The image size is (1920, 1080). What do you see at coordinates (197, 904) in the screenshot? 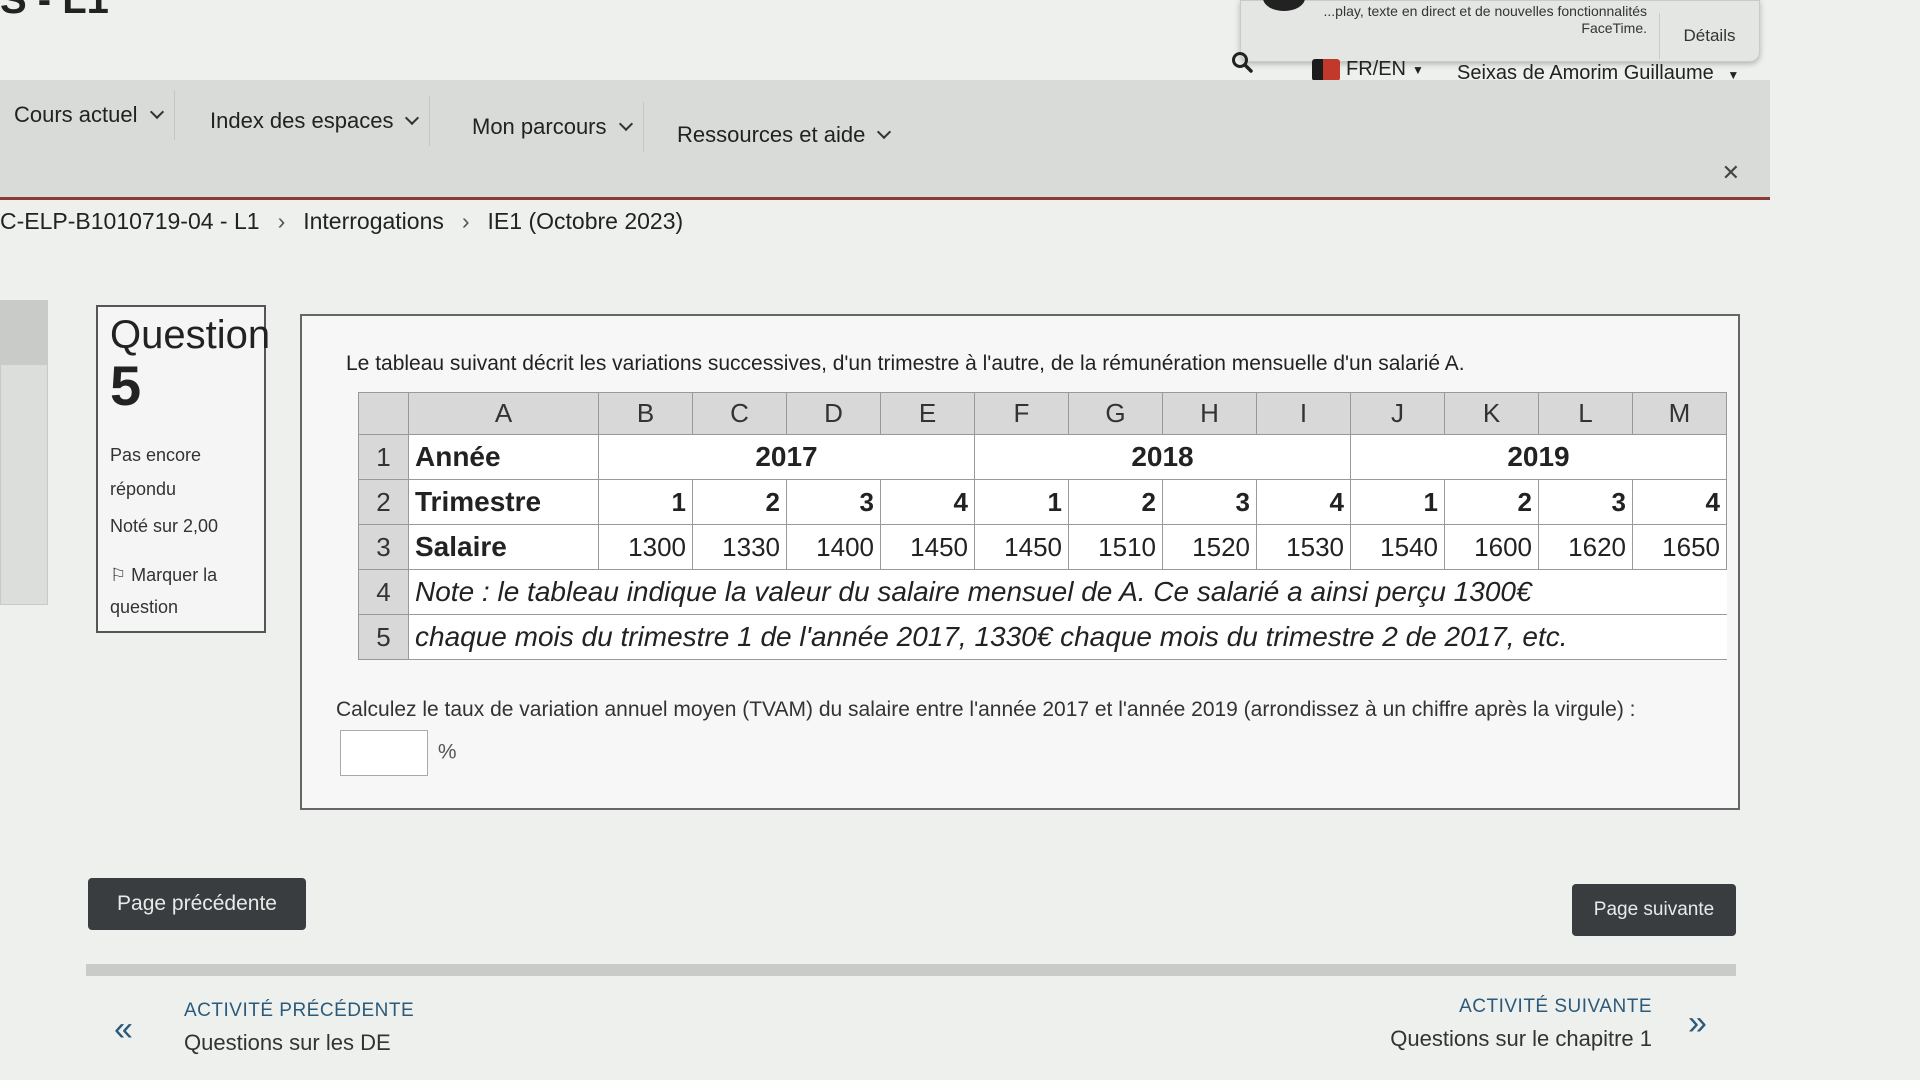
I see `previous-page-button: Page précédente` at bounding box center [197, 904].